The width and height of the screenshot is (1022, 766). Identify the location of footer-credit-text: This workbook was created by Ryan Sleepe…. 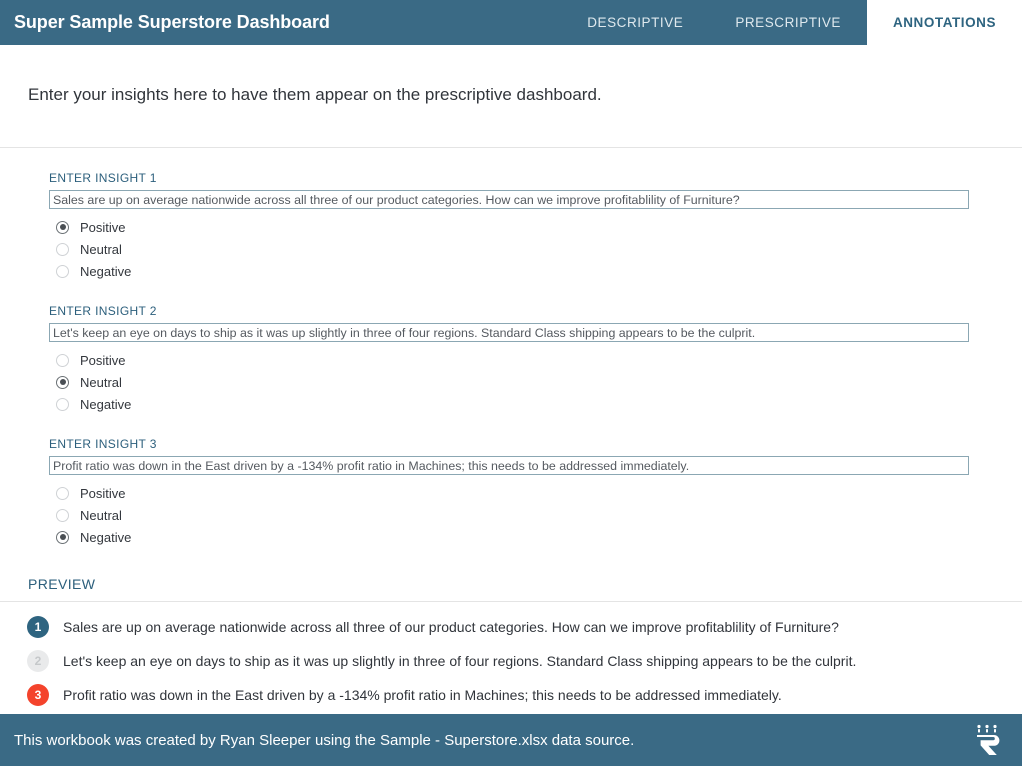
(324, 740).